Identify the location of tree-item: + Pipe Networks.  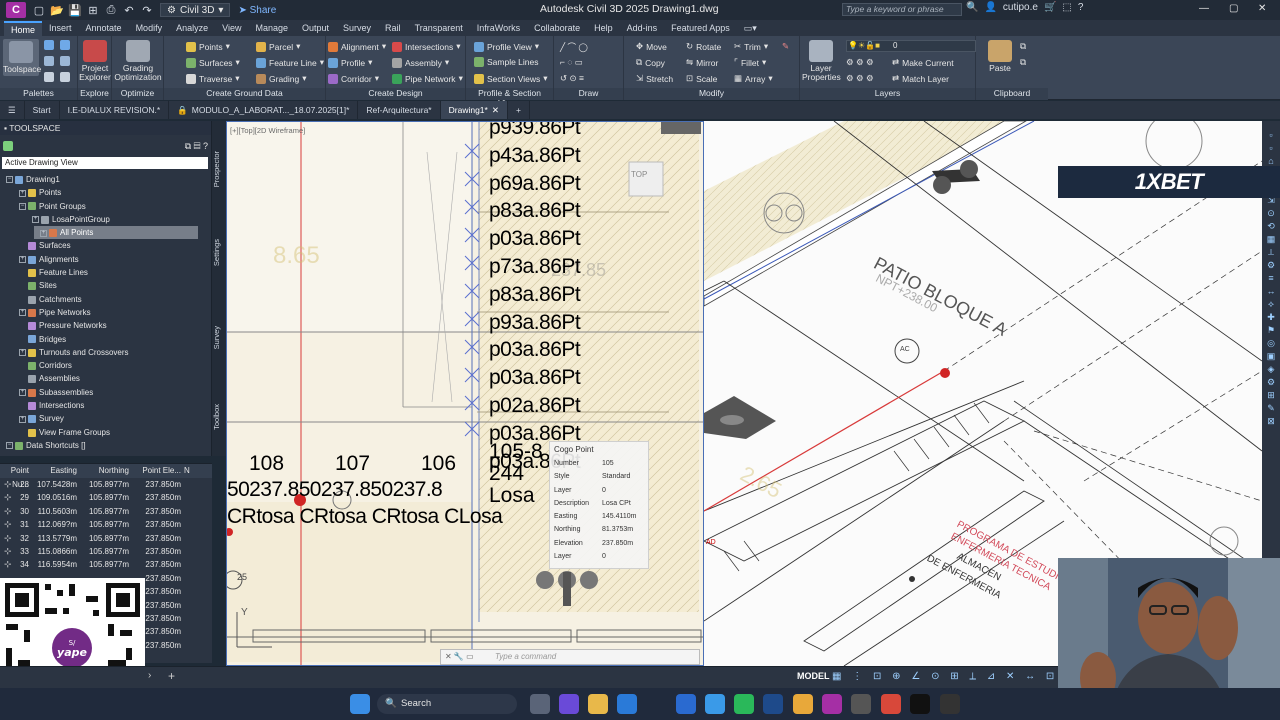
(105, 312).